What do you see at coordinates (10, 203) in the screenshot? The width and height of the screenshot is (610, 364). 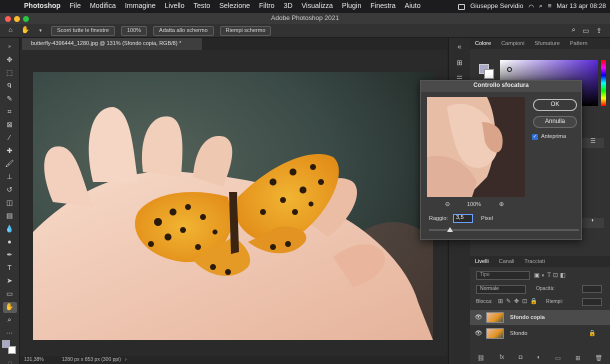 I see `eraser-tool-icon: ◫` at bounding box center [10, 203].